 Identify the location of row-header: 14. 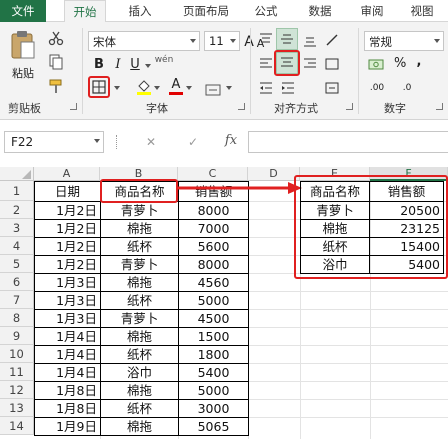
(17, 426).